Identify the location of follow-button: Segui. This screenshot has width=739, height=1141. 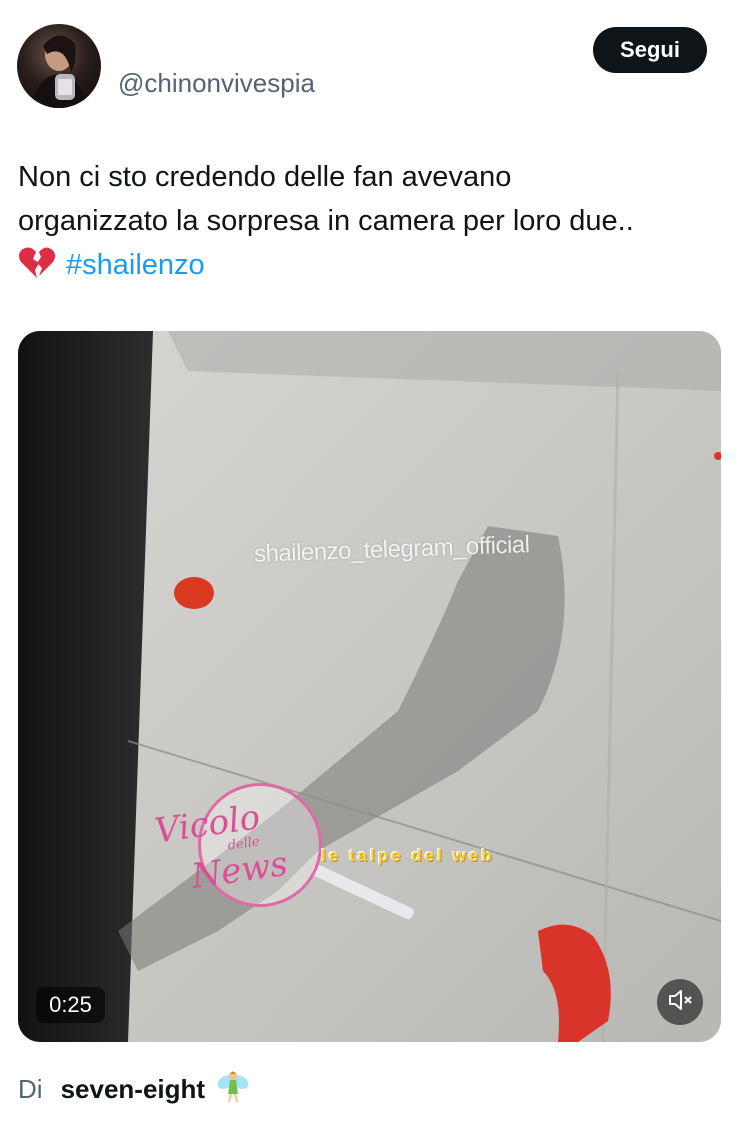
(650, 50).